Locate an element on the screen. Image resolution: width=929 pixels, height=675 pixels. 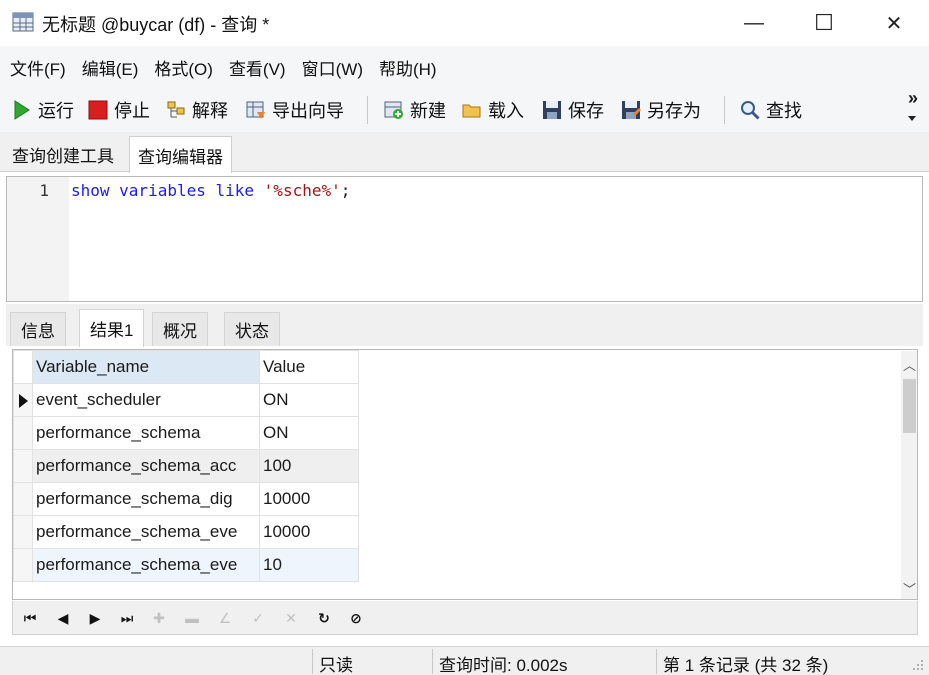
line-number: 1 is located at coordinates (44, 190).